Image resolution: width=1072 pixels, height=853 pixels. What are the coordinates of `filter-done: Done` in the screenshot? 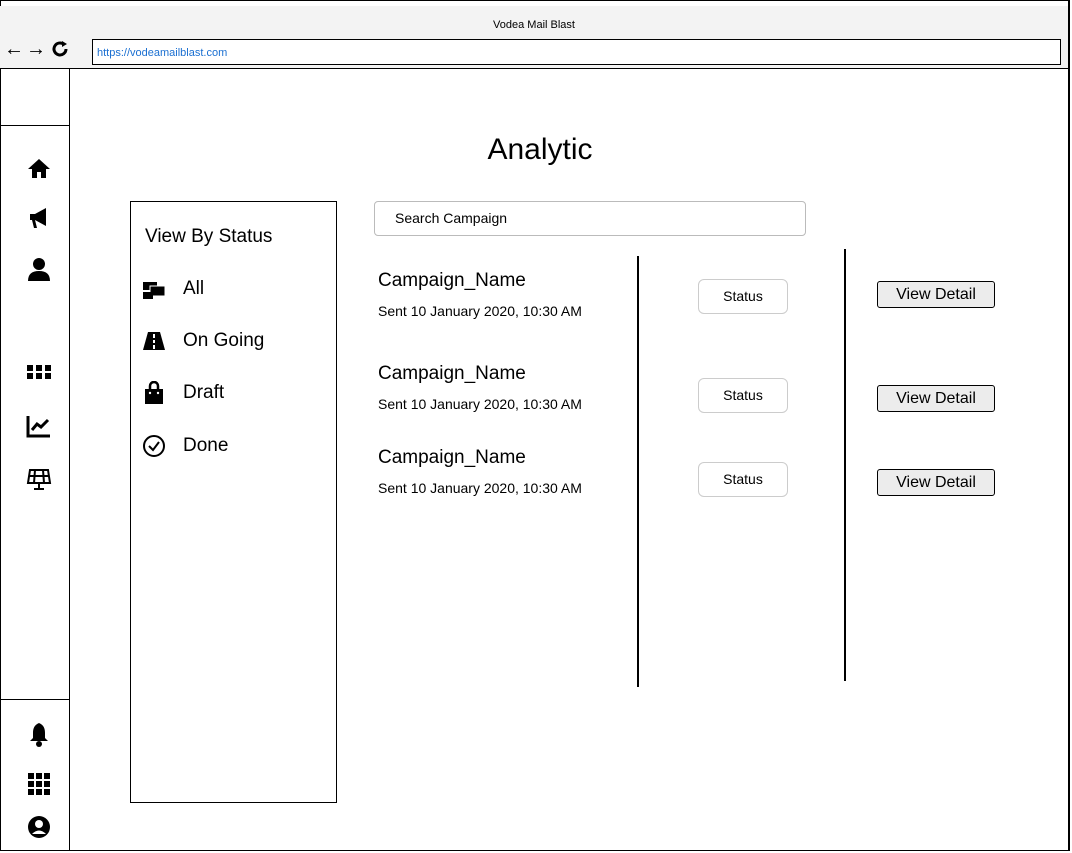 It's located at (184, 446).